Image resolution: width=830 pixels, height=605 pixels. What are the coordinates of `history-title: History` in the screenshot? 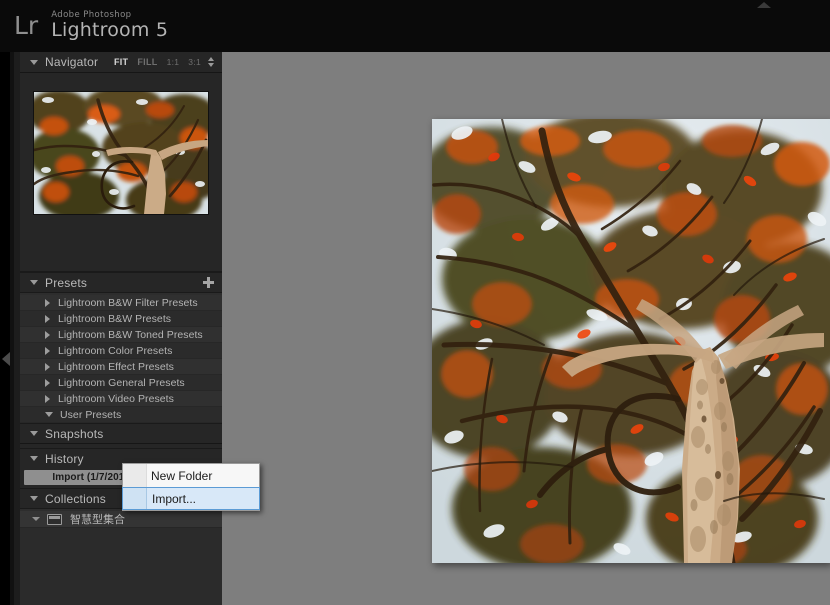 It's located at (64, 458).